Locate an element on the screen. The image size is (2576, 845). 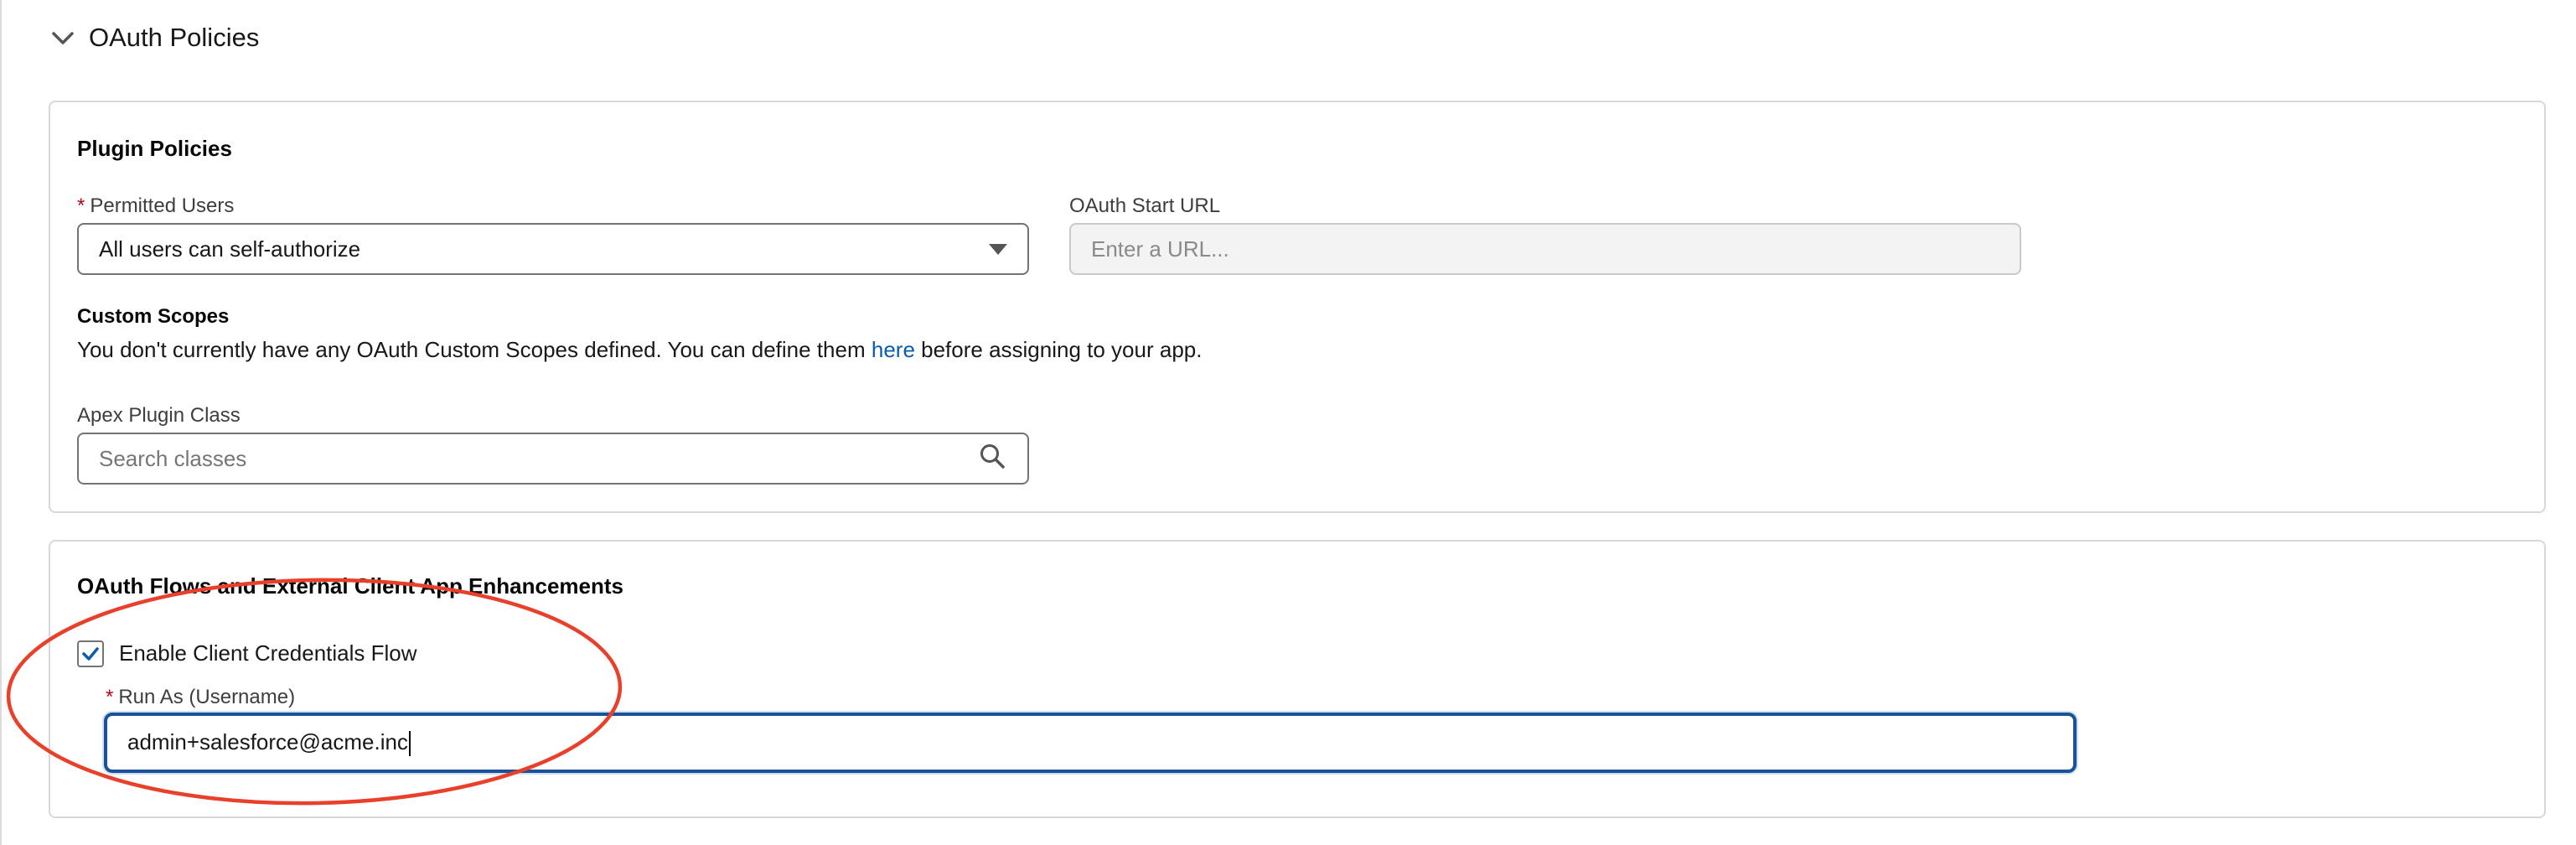
left-divider is located at coordinates (1, 422).